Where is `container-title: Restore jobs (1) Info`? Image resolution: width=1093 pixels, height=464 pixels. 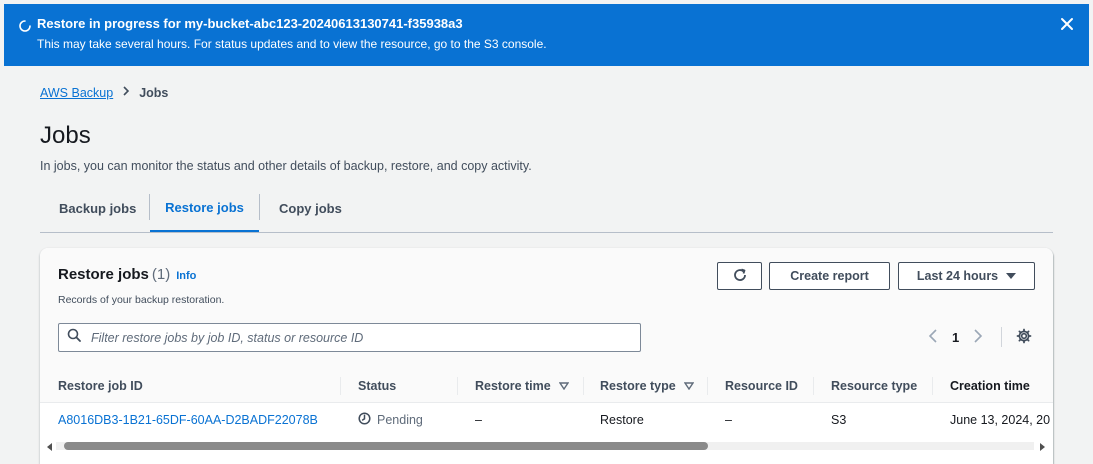 container-title: Restore jobs (1) Info is located at coordinates (127, 274).